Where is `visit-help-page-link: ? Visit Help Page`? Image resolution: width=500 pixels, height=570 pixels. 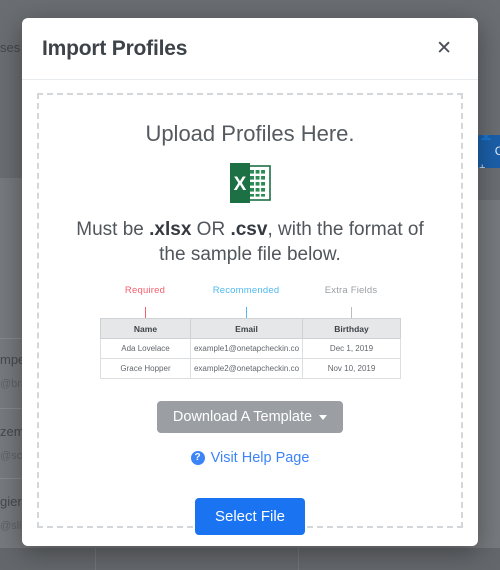
visit-help-page-link: ? Visit Help Page is located at coordinates (250, 458).